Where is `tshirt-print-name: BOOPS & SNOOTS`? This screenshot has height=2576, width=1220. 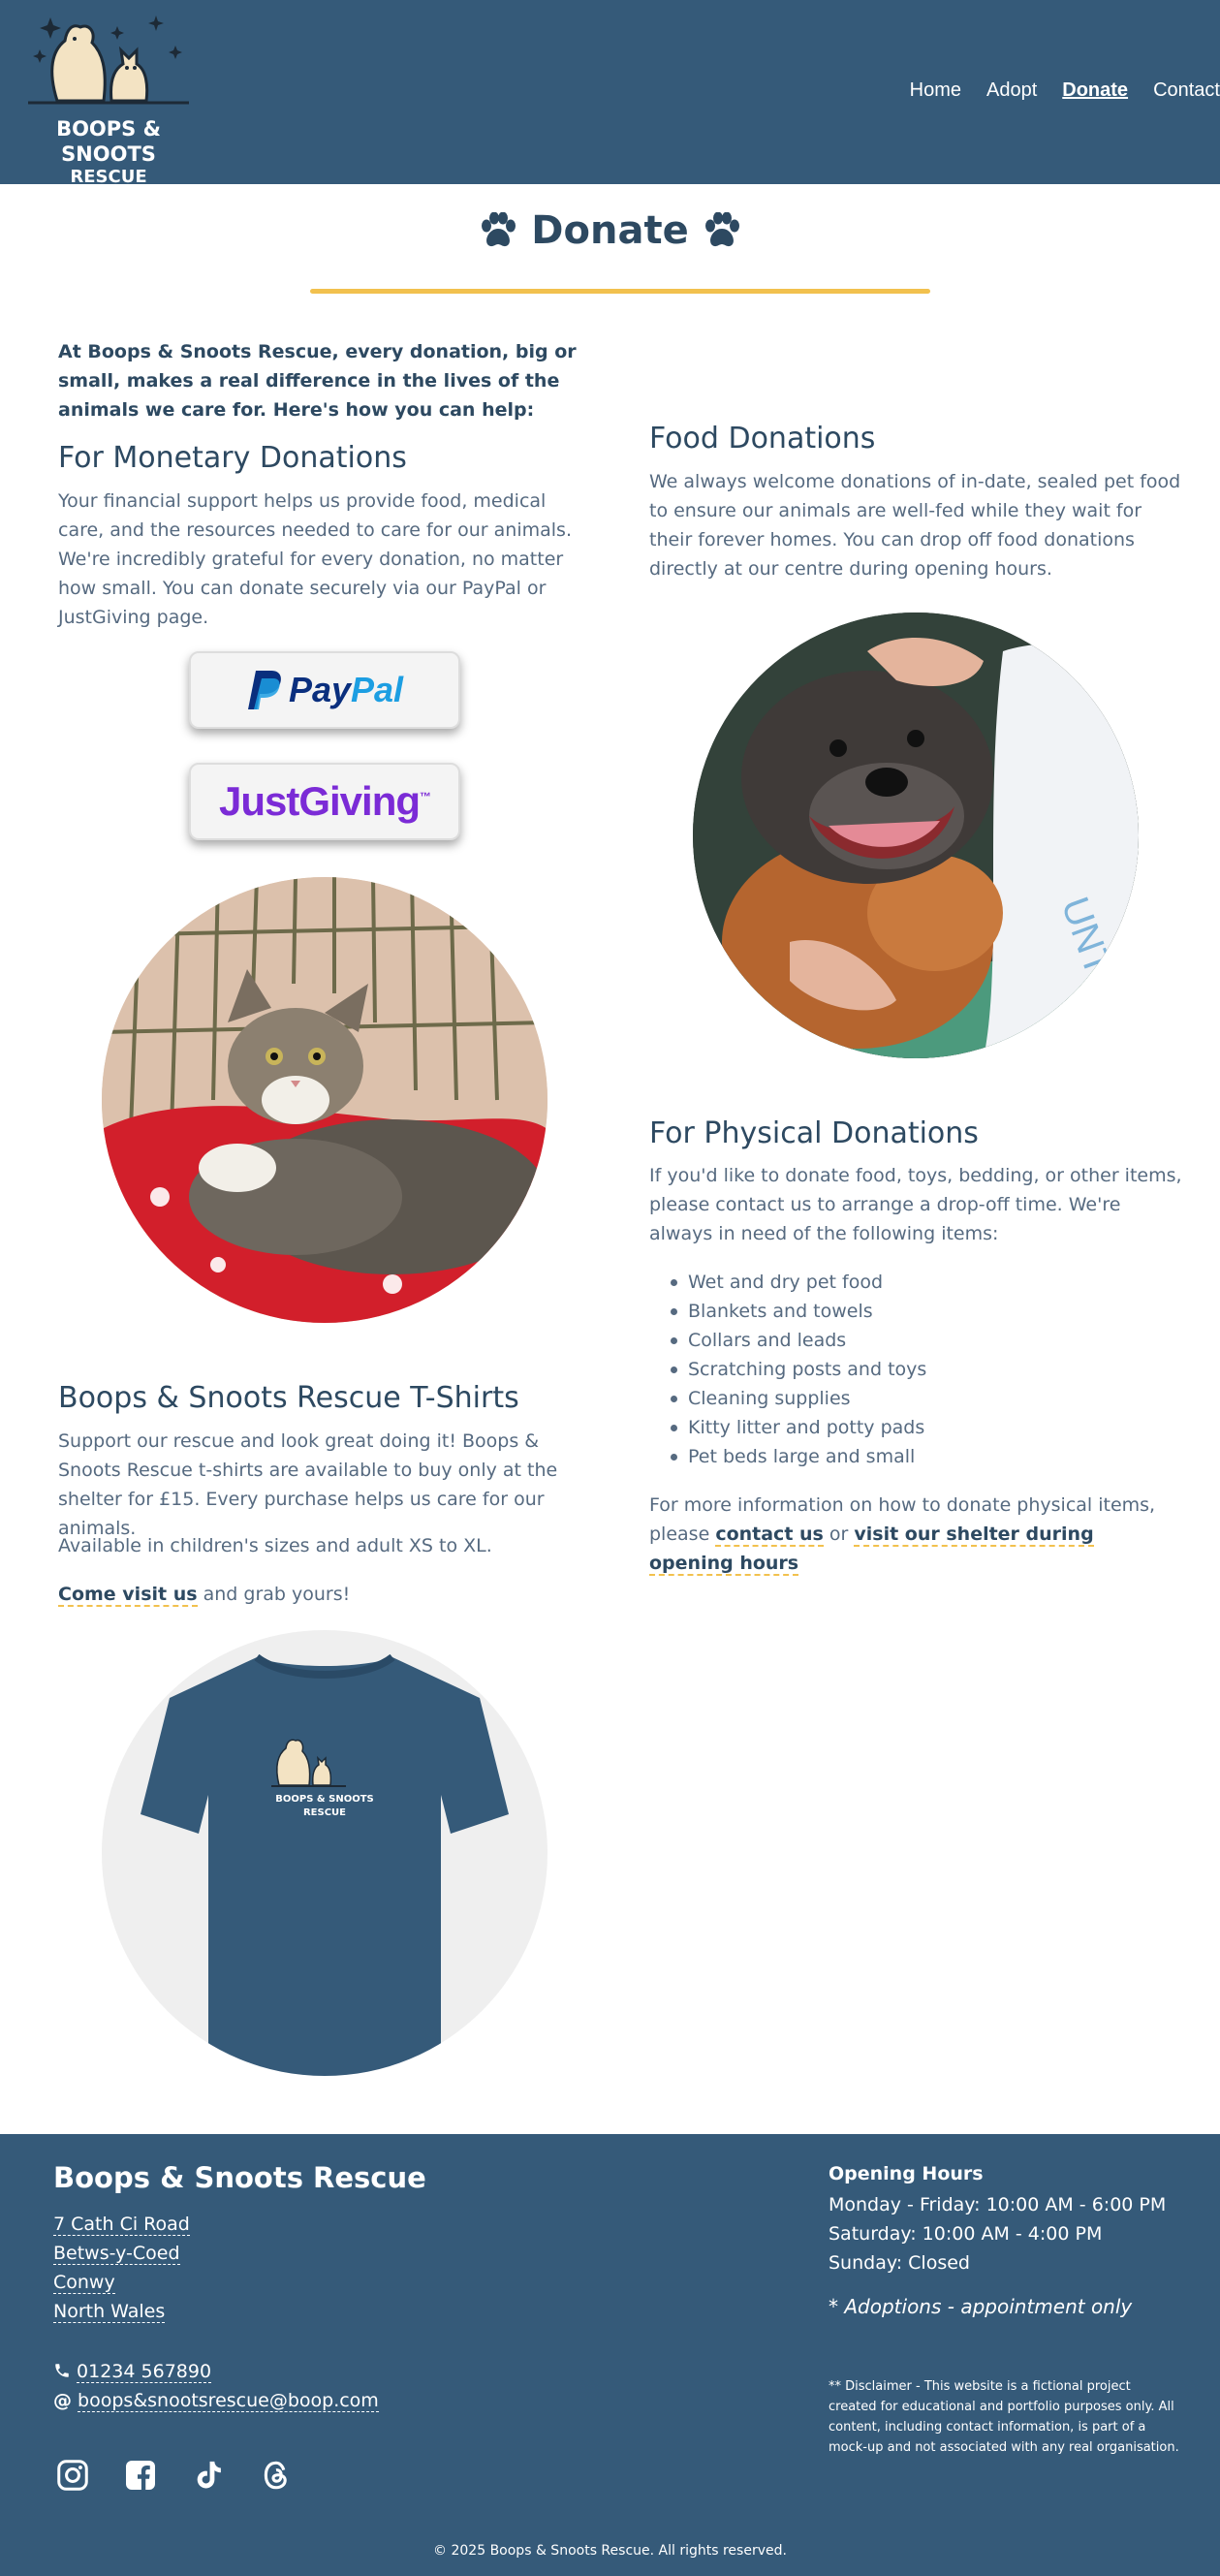
tshirt-print-name: BOOPS & SNOOTS is located at coordinates (324, 1799).